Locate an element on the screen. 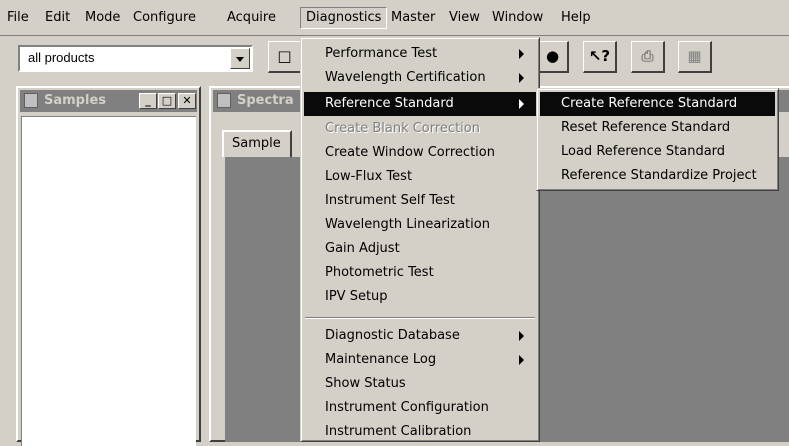 Image resolution: width=789 pixels, height=446 pixels. menu-item-gain-adjust: Gain Adjust is located at coordinates (420, 249).